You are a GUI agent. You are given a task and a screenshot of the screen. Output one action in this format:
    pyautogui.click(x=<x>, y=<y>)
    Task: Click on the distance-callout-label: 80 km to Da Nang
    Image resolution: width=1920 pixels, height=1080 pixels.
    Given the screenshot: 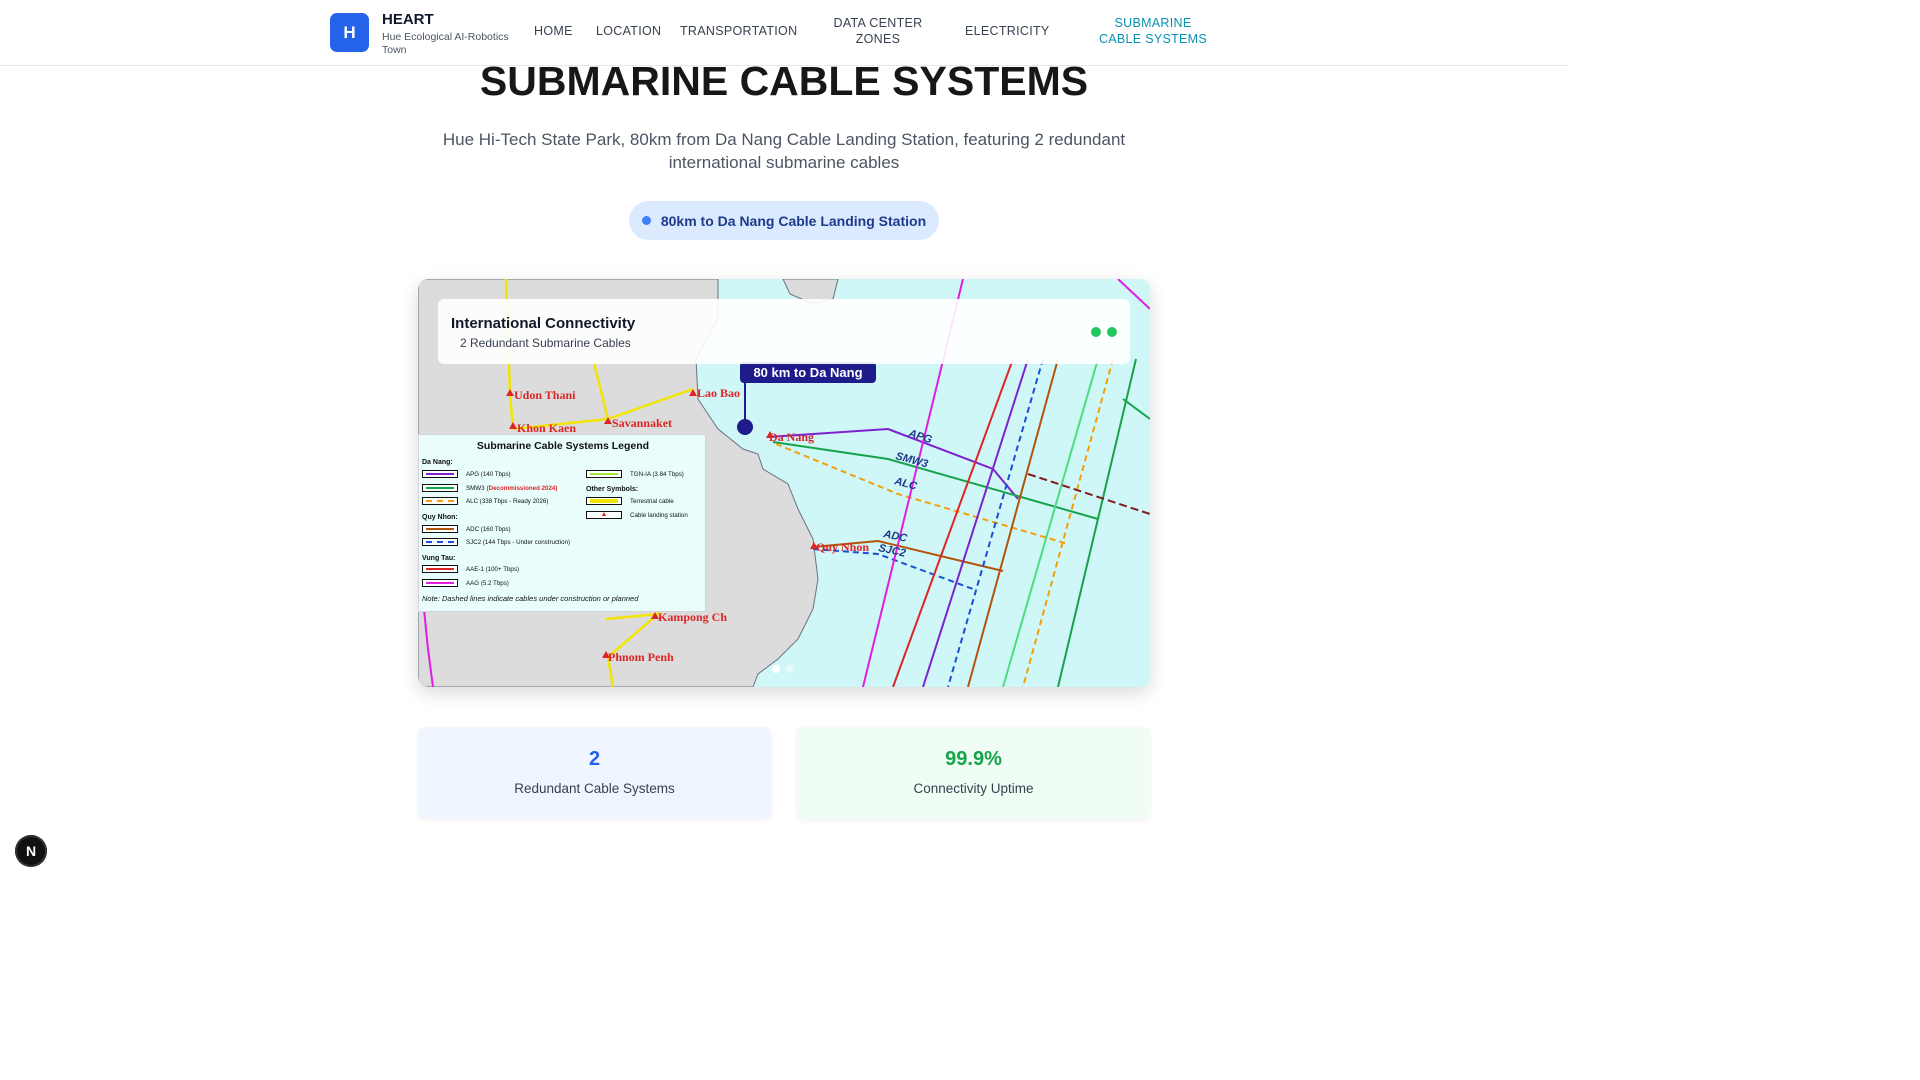 What is the action you would take?
    pyautogui.click(x=807, y=372)
    